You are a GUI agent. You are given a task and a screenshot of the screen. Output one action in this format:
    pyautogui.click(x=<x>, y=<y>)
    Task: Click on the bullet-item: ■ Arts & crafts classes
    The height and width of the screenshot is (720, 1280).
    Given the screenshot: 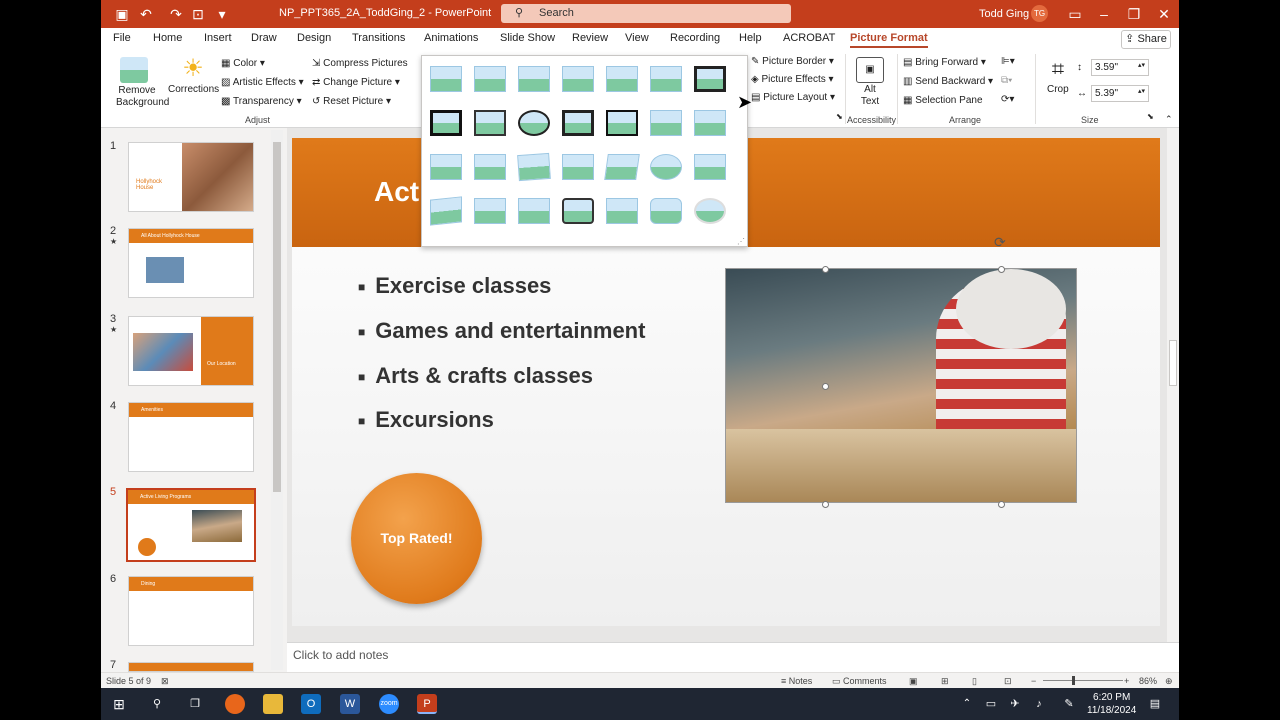 What is the action you would take?
    pyautogui.click(x=475, y=376)
    